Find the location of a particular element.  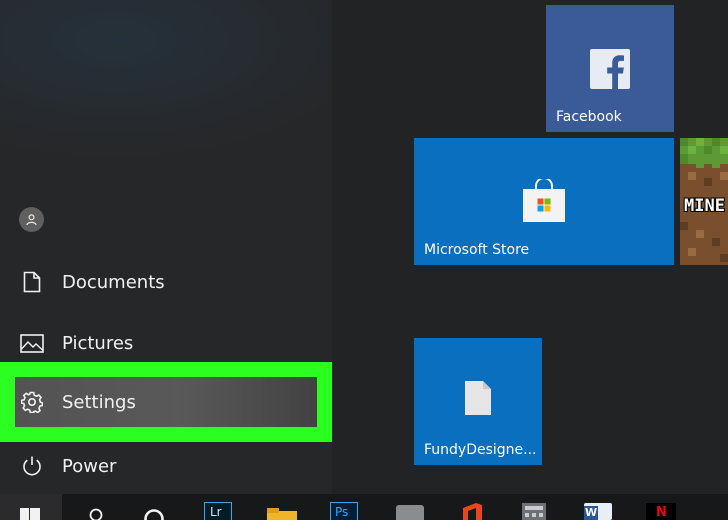

taskbar-file-explorer is located at coordinates (282, 507).